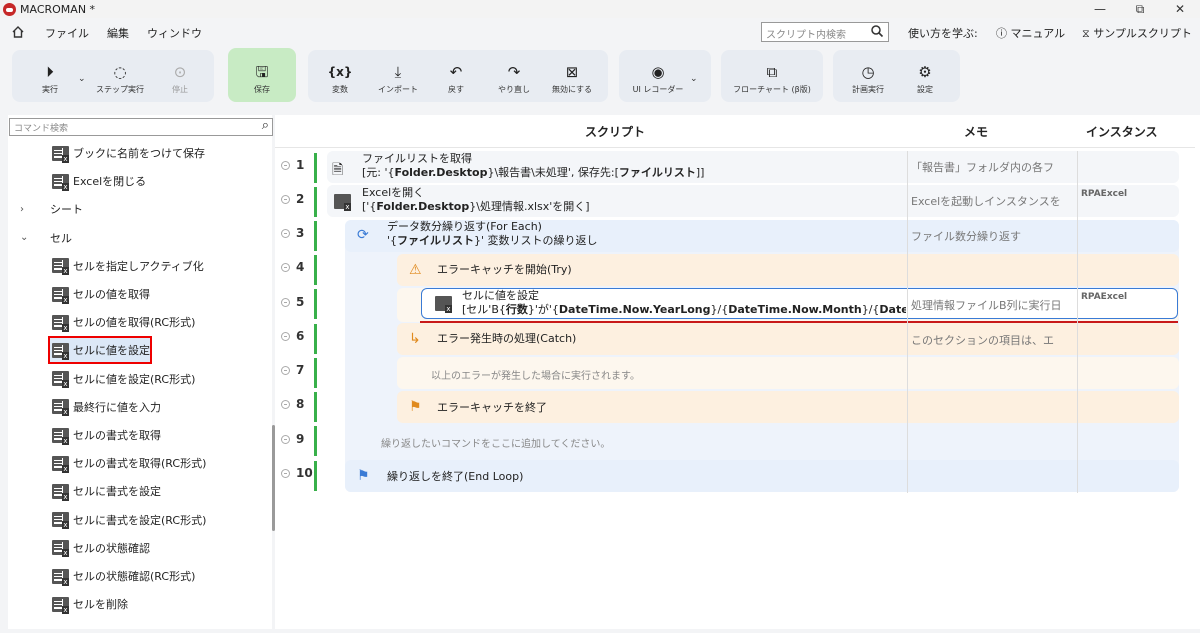 The image size is (1200, 633). Describe the element at coordinates (292, 370) in the screenshot. I see `row-number: 7` at that location.